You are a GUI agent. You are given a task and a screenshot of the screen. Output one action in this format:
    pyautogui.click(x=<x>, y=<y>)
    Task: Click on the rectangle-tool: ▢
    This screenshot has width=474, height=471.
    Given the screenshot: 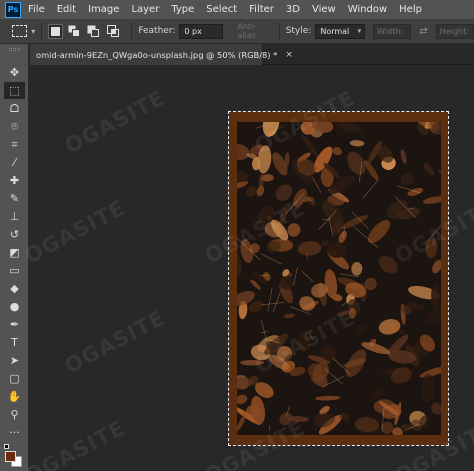 What is the action you would take?
    pyautogui.click(x=14, y=378)
    